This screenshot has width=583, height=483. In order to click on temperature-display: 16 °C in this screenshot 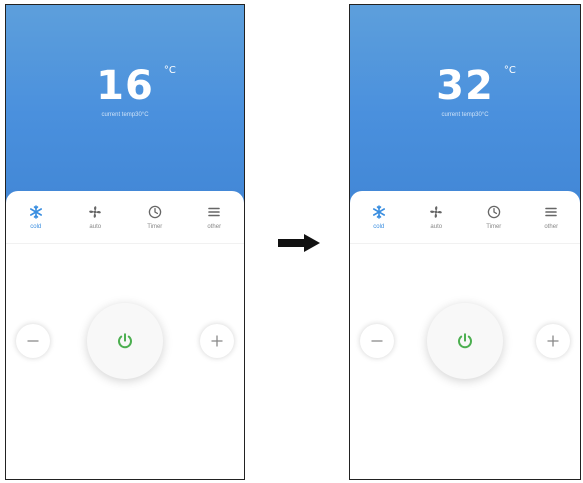, I will do `click(136, 86)`.